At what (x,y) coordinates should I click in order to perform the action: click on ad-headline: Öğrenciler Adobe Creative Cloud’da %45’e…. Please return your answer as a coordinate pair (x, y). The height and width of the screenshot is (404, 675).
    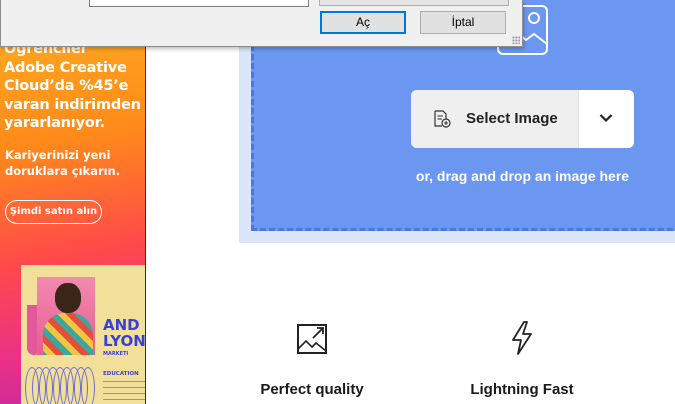
    Looking at the image, I should click on (72, 86).